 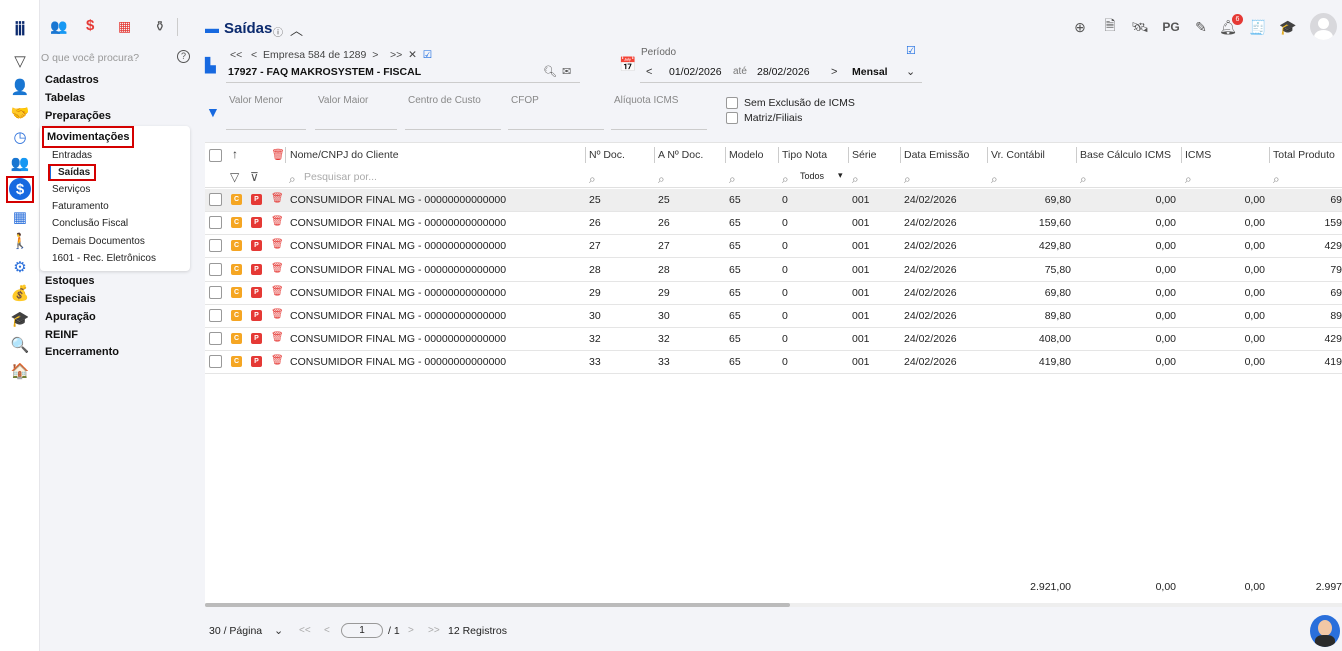 I want to click on sort-up-icon: ↑, so click(x=235, y=154).